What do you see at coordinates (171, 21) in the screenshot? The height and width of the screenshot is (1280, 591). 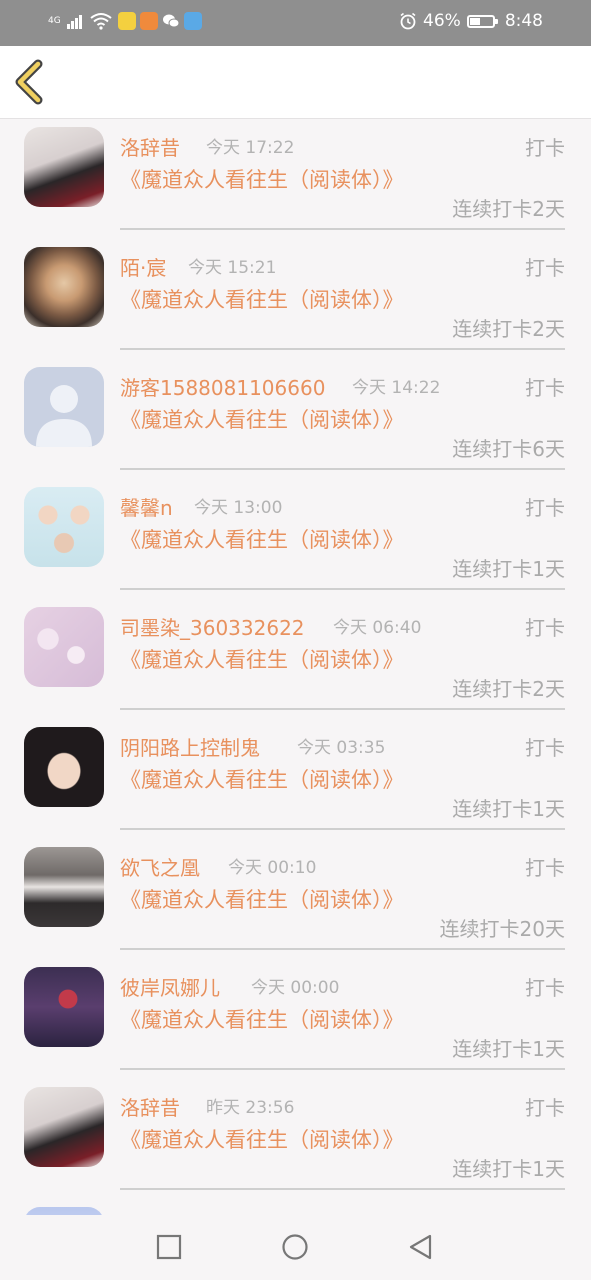 I see `wechat-icon` at bounding box center [171, 21].